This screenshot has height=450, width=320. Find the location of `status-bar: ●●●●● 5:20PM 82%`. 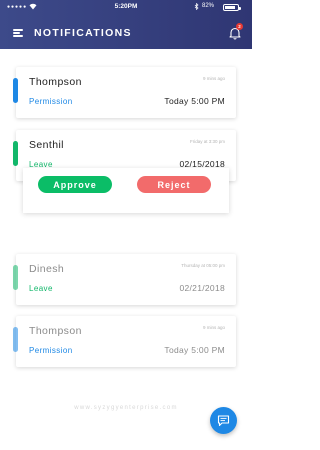

status-bar: ●●●●● 5:20PM 82% is located at coordinates (126, 7).